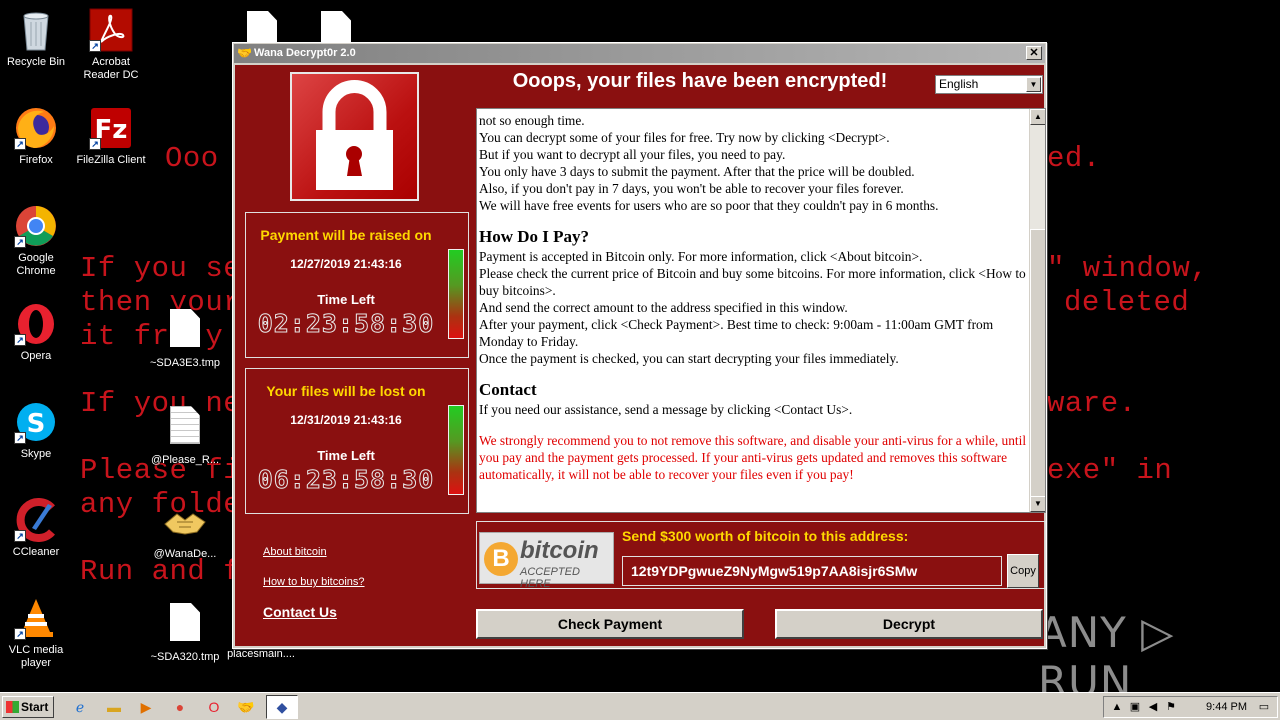 This screenshot has width=1280, height=720. I want to click on skype-icon: S ↗, so click(36, 422).